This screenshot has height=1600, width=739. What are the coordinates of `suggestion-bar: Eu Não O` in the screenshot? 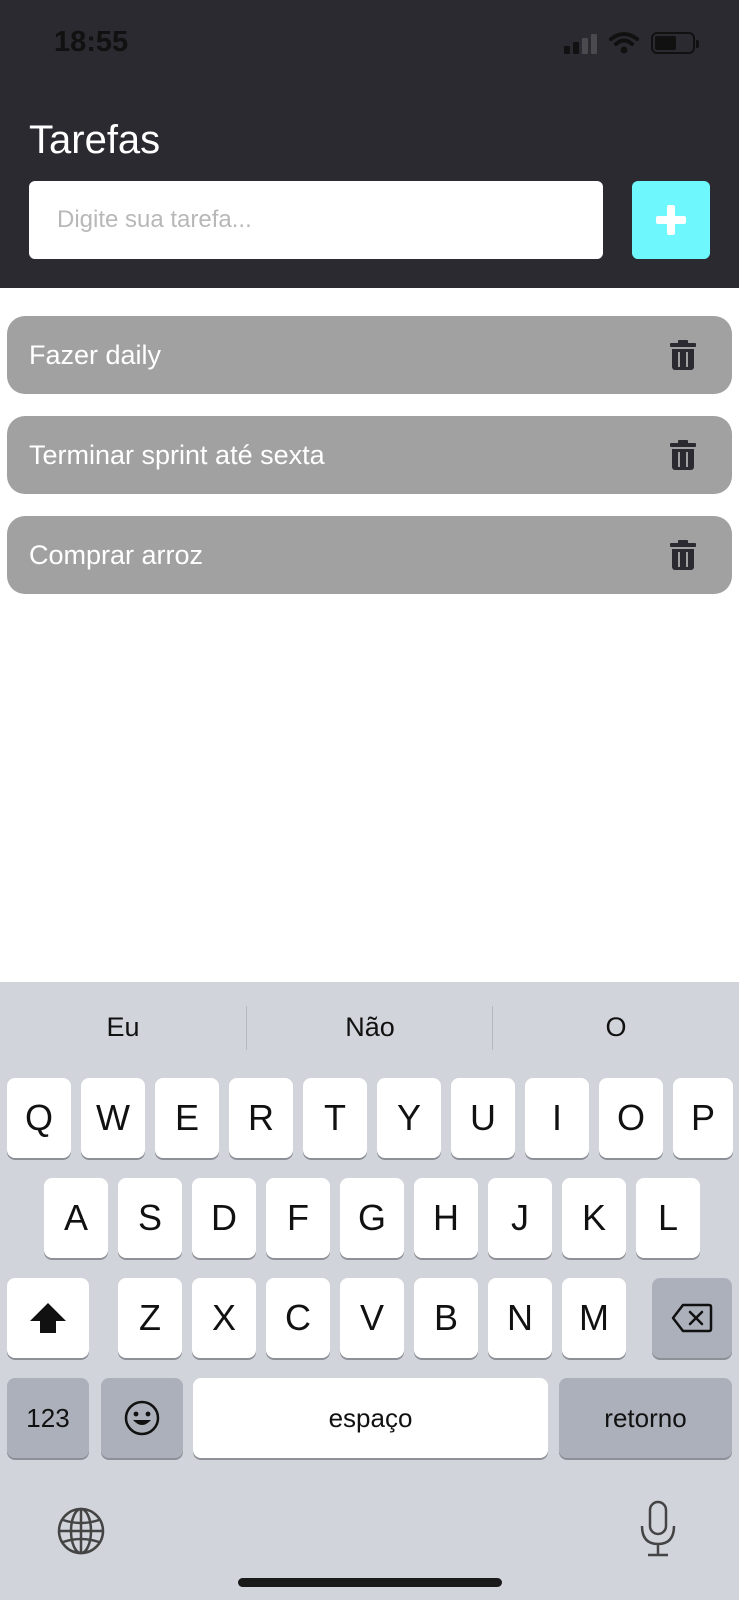 It's located at (369, 1027).